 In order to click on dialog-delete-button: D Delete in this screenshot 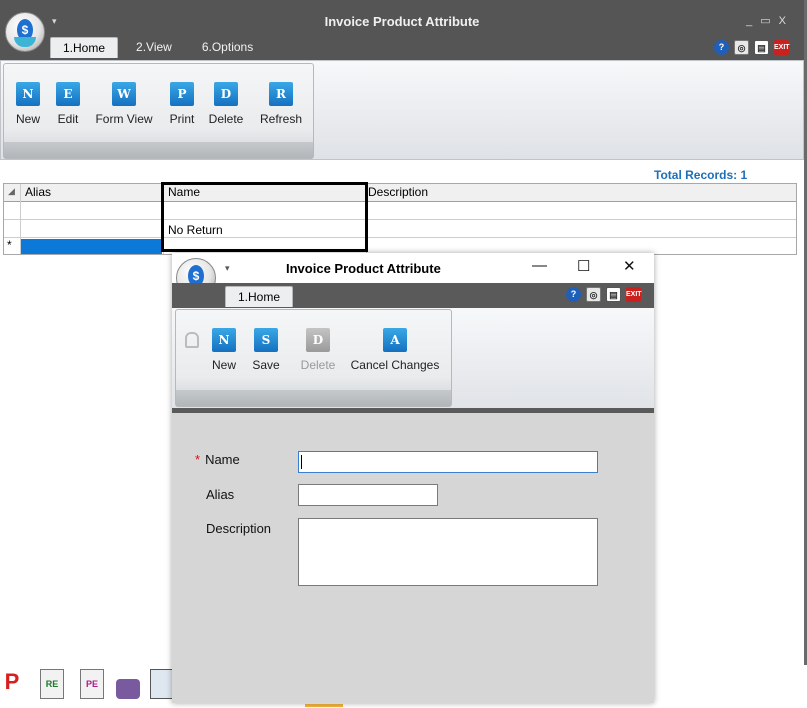, I will do `click(318, 350)`.